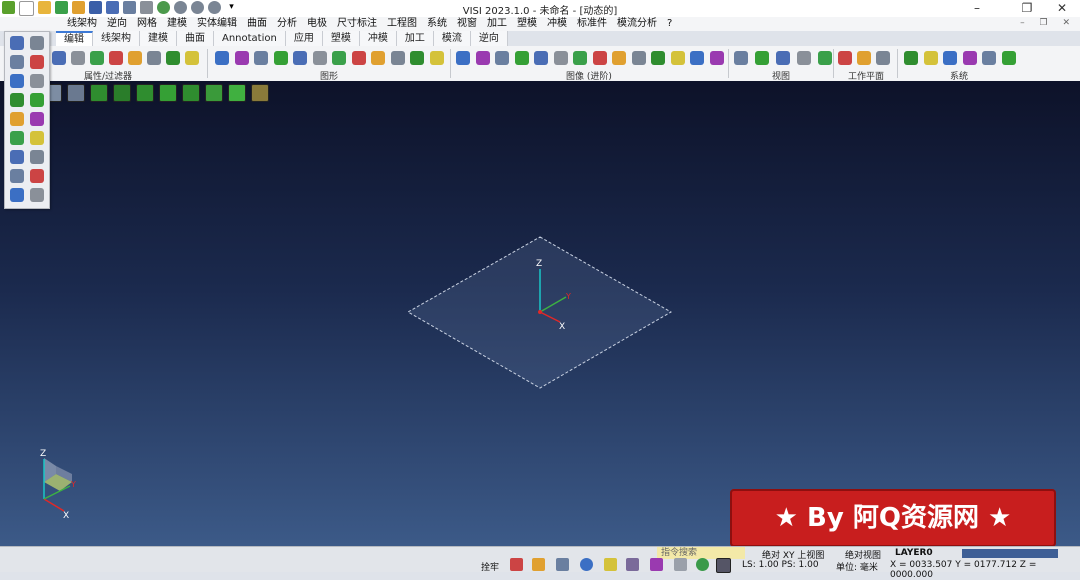  What do you see at coordinates (304, 38) in the screenshot?
I see `ribbon-tab: 应用` at bounding box center [304, 38].